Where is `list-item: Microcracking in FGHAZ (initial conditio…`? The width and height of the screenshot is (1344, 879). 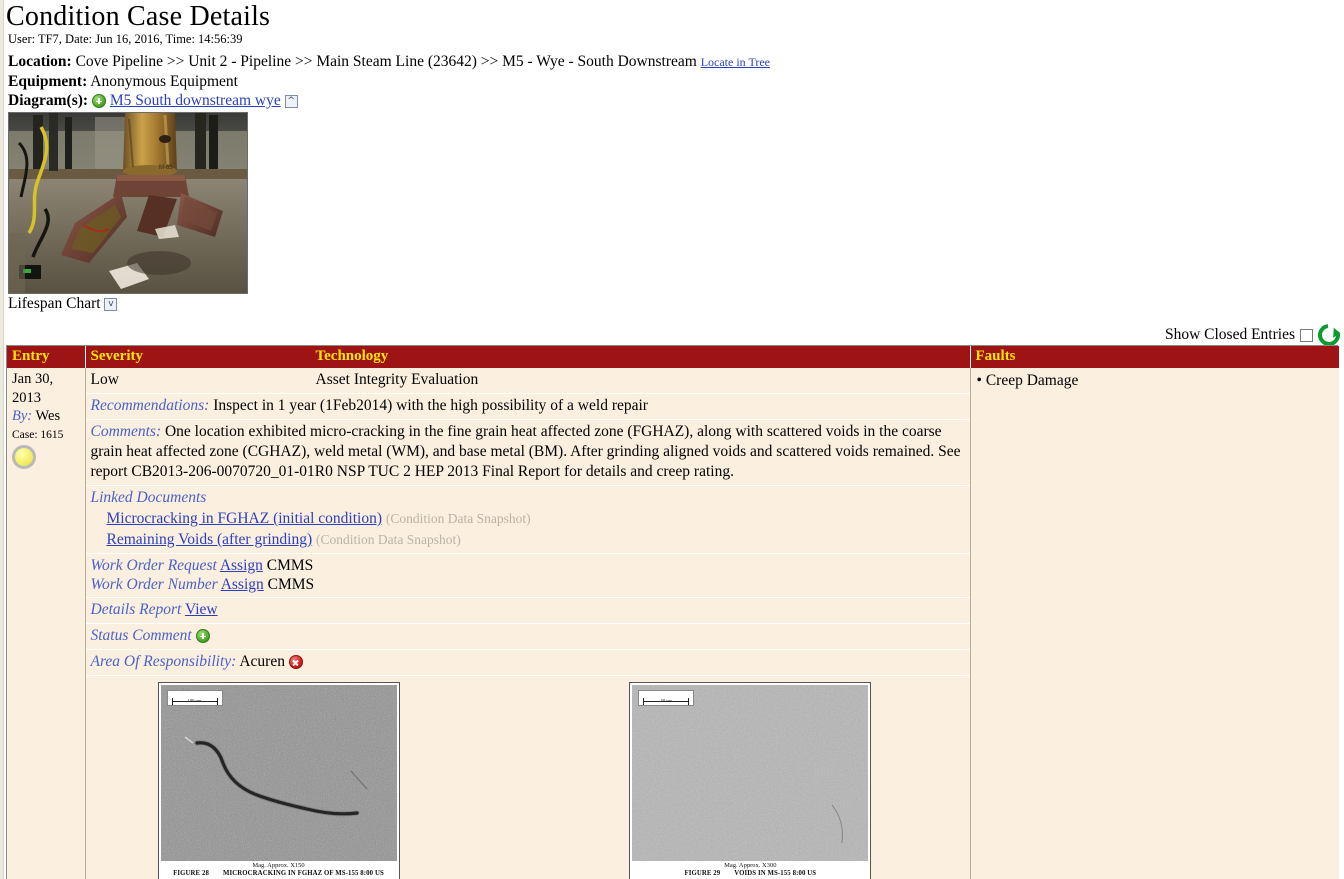
list-item: Microcracking in FGHAZ (initial conditio… is located at coordinates (528, 518).